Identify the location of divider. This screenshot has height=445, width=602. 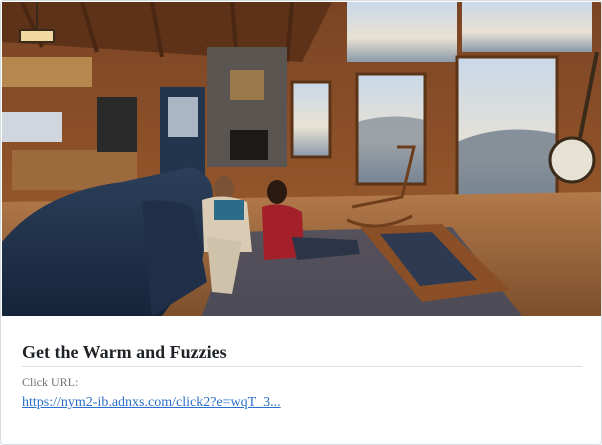
(302, 366).